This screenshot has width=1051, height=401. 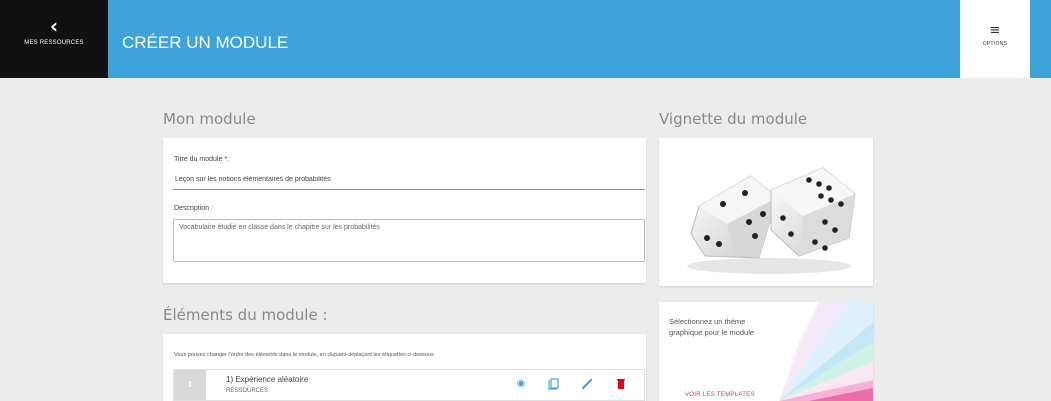 I want to click on title-label: Titre du module *:, so click(x=201, y=159).